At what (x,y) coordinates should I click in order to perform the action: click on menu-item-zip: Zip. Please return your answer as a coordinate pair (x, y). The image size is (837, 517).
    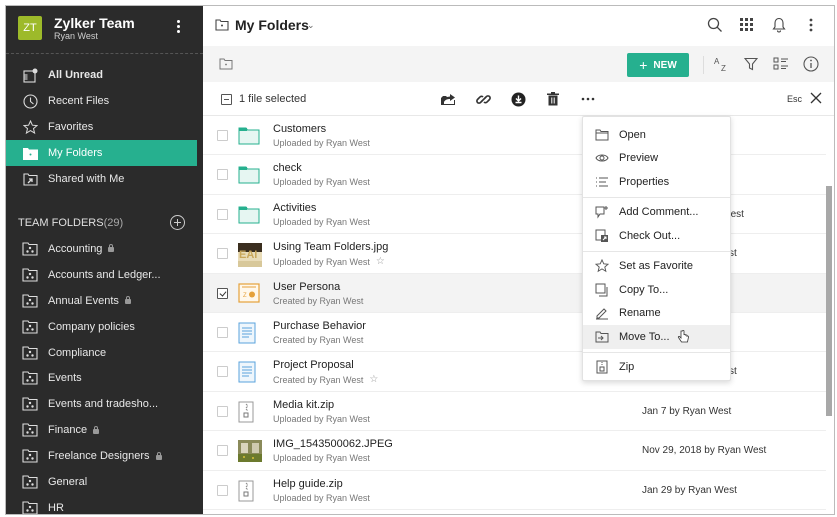
    Looking at the image, I should click on (656, 368).